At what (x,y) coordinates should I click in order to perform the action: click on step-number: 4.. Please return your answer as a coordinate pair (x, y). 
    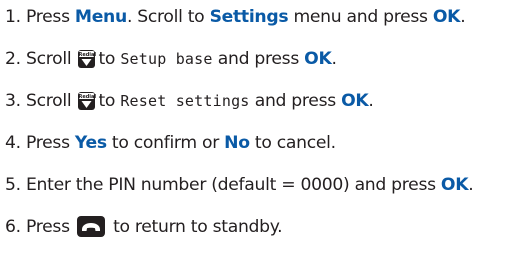
    Looking at the image, I should click on (13, 143).